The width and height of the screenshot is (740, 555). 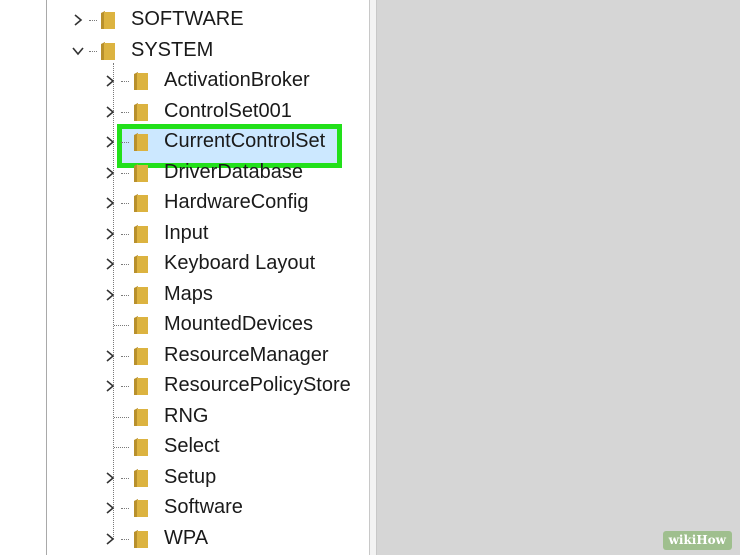 What do you see at coordinates (192, 446) in the screenshot?
I see `tree-item-label: Select` at bounding box center [192, 446].